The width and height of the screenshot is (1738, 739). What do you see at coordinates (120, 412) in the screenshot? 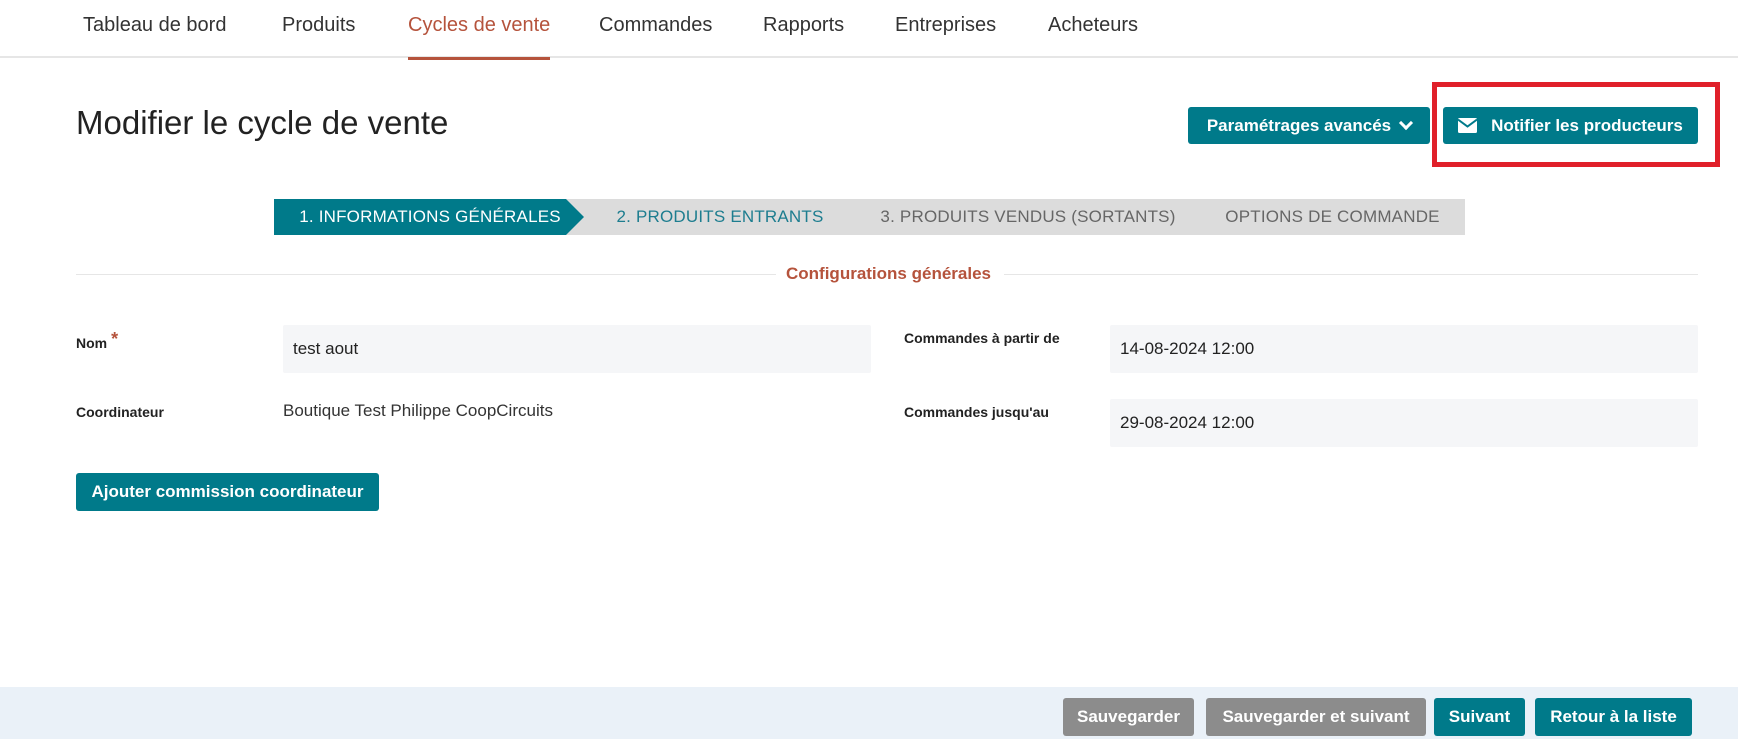
I see `coordinator-label: Coordinateur` at bounding box center [120, 412].